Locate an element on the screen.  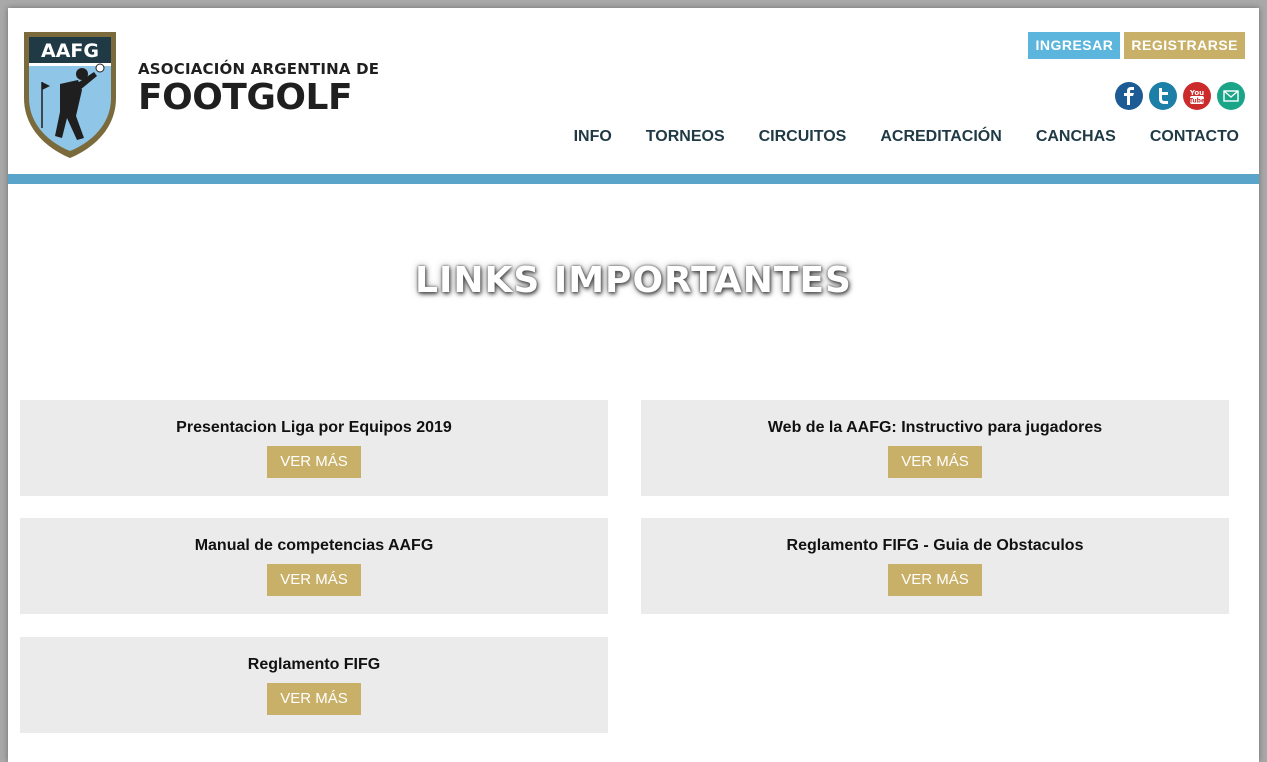
logo-abbr: AAFG is located at coordinates (70, 51).